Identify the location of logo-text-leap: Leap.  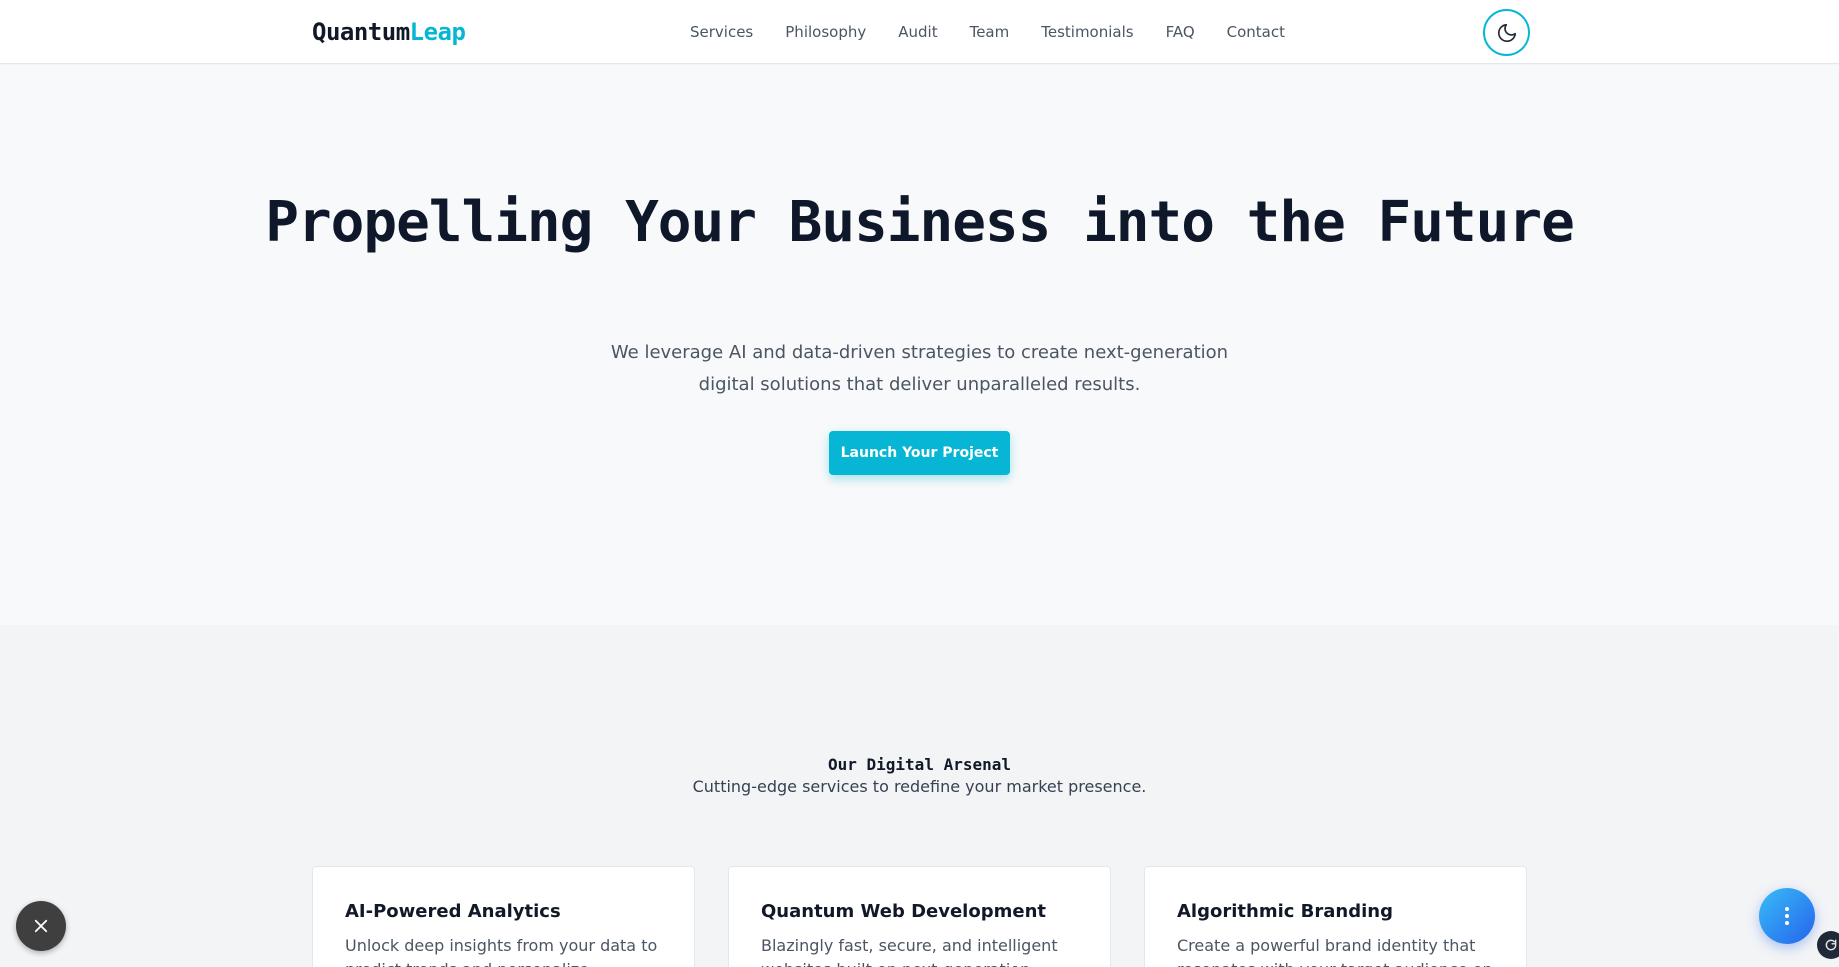
(437, 32).